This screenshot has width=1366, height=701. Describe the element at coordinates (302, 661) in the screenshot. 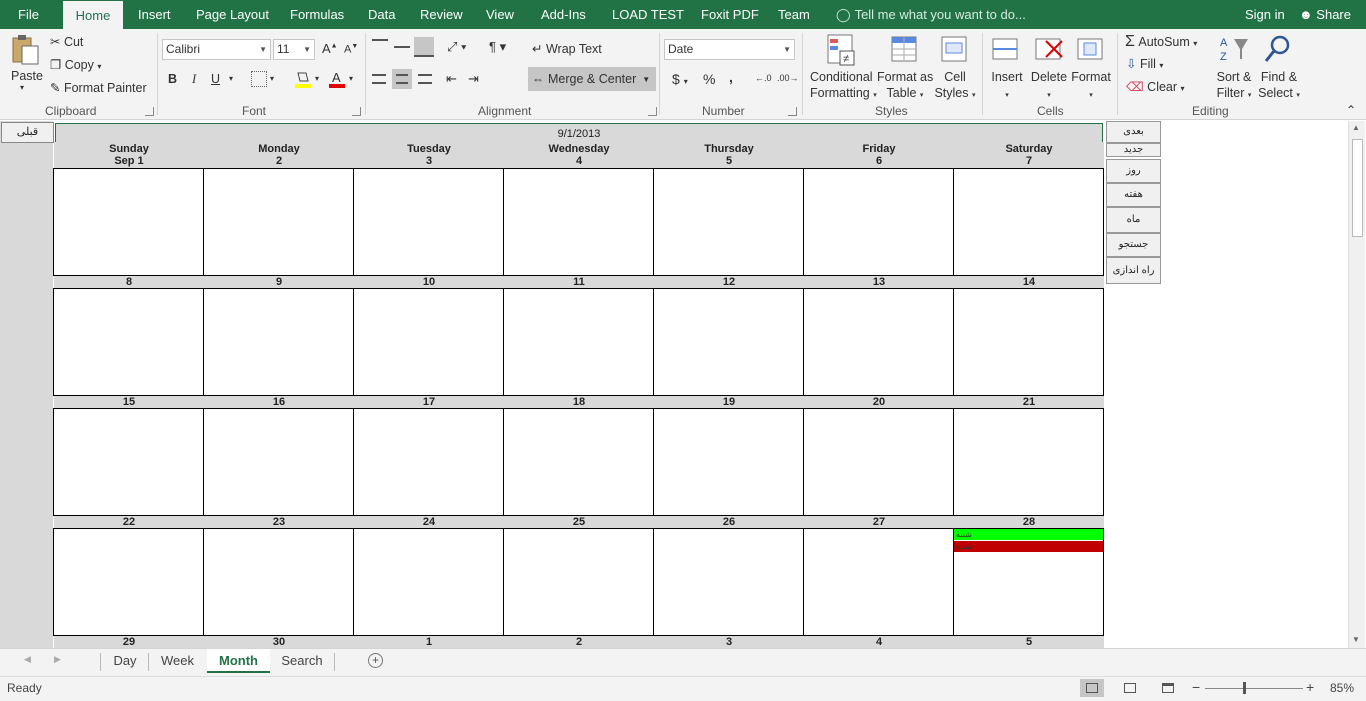

I see `sheet-tab-search: Search` at that location.